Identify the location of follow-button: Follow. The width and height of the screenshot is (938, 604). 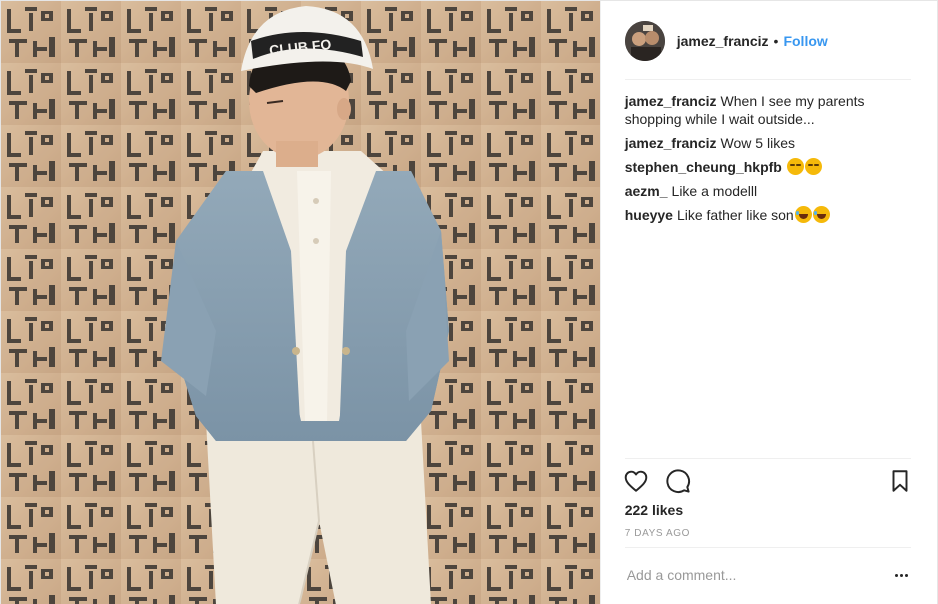
(805, 41).